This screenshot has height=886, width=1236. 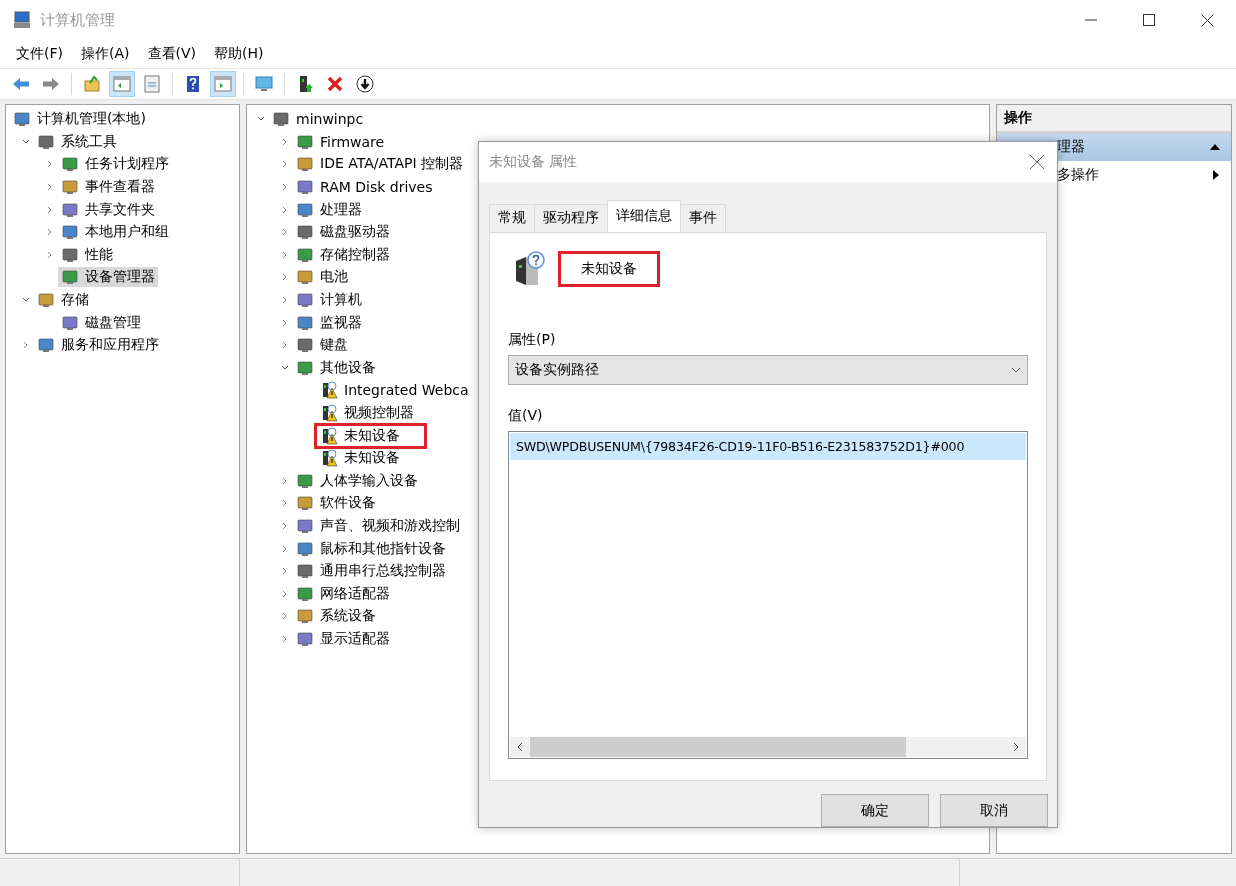 What do you see at coordinates (532, 339) in the screenshot?
I see `field-label: 属性(P)` at bounding box center [532, 339].